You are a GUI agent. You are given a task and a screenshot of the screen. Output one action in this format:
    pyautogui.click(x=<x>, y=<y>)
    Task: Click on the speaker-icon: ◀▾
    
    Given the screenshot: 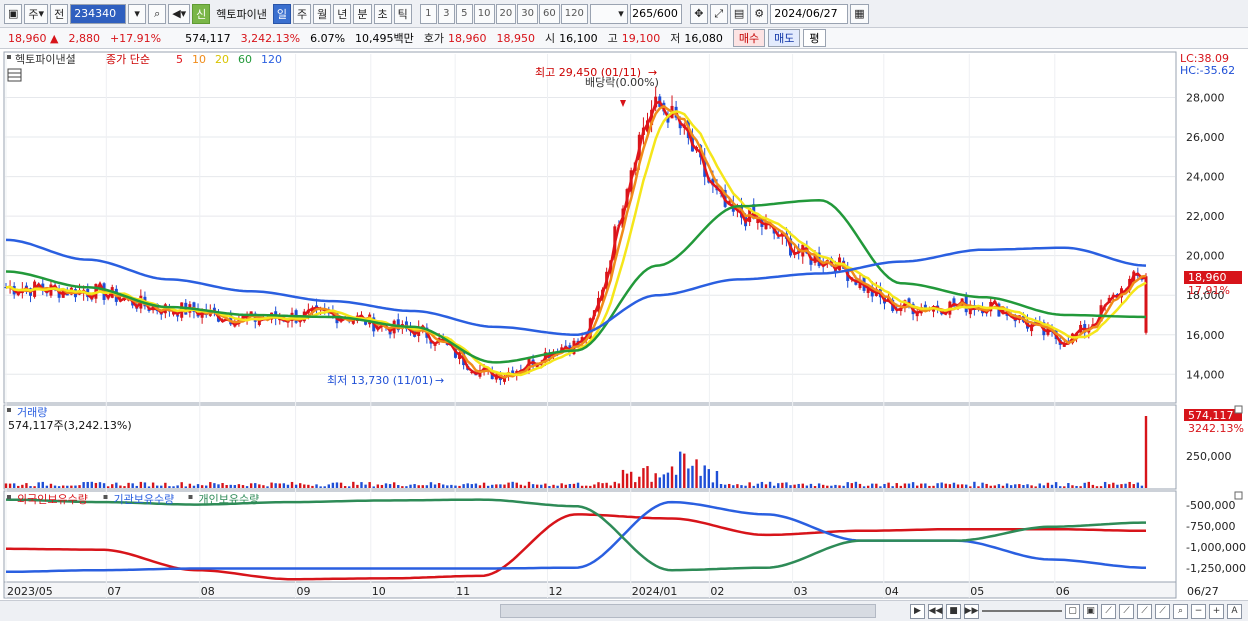 What is the action you would take?
    pyautogui.click(x=179, y=13)
    